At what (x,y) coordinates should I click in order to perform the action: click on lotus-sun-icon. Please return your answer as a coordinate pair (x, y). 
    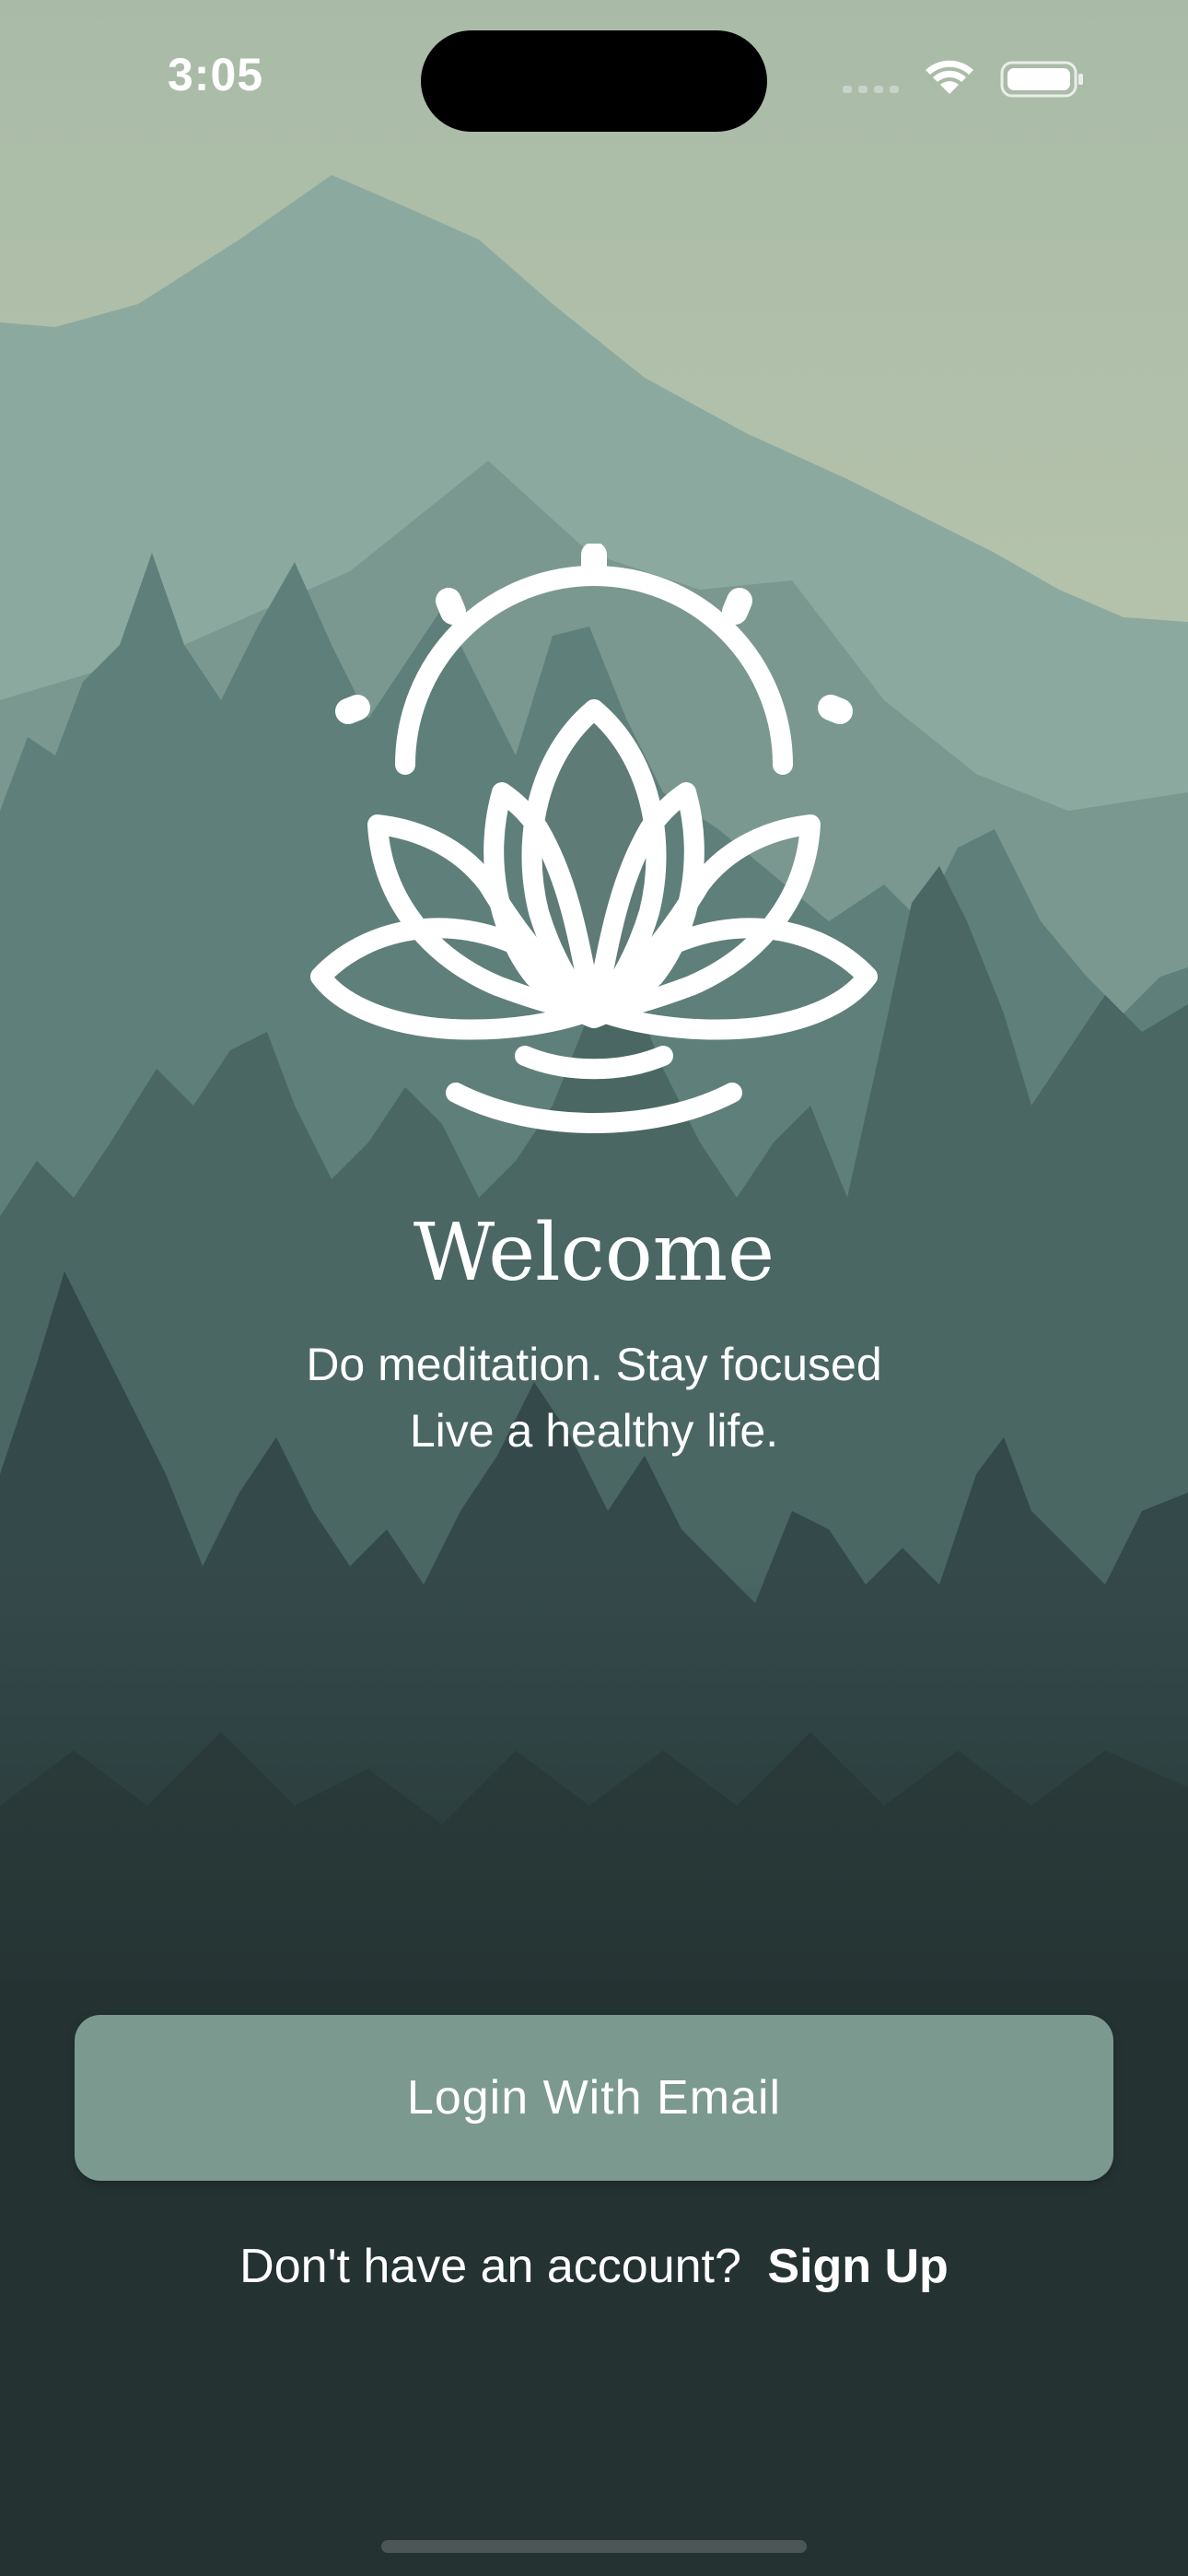
    Looking at the image, I should click on (594, 838).